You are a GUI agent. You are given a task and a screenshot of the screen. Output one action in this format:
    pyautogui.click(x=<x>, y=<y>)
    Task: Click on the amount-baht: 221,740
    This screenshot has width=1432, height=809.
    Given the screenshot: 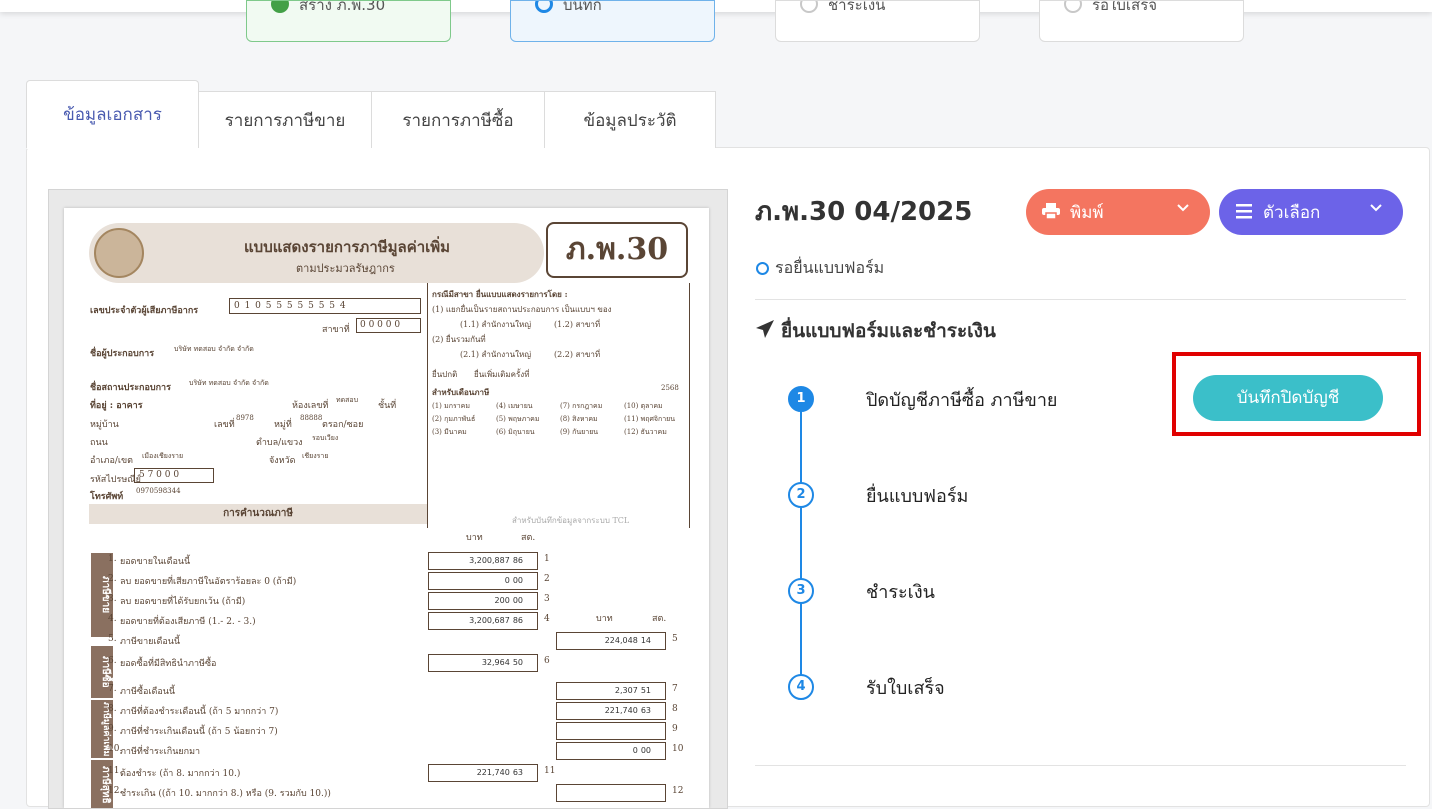 What is the action you would take?
    pyautogui.click(x=493, y=772)
    